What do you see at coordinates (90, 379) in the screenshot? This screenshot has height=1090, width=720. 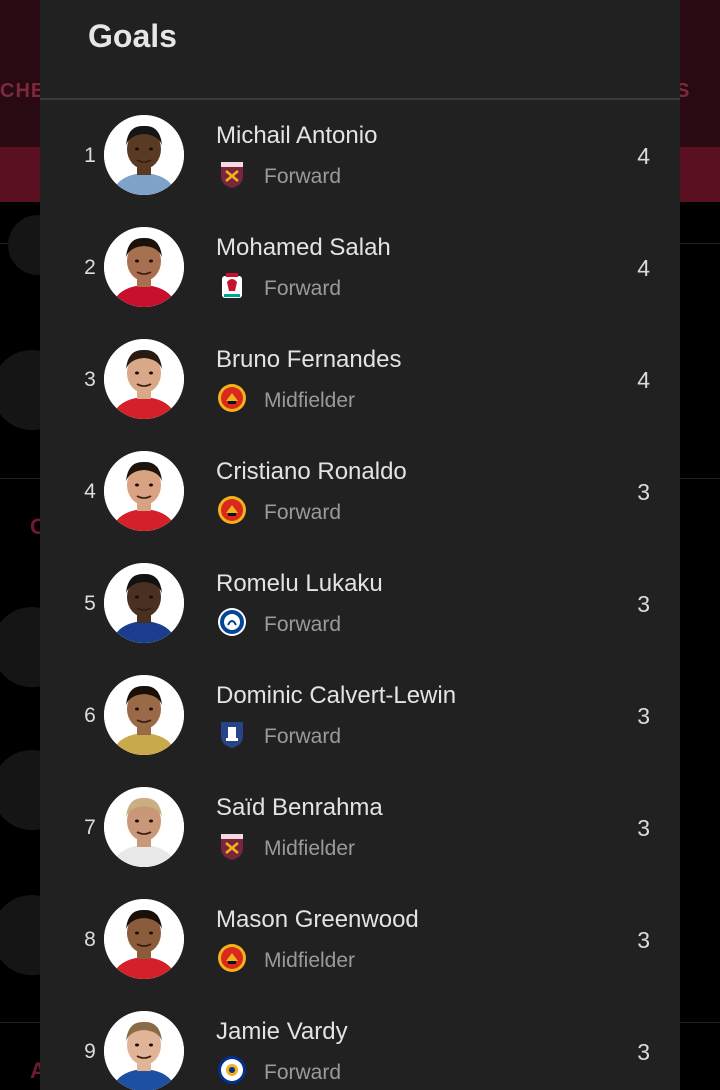 I see `player-rank: 3` at bounding box center [90, 379].